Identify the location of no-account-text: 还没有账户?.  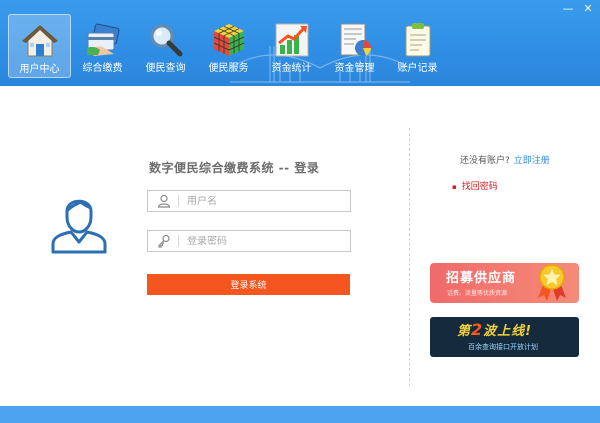
(485, 161).